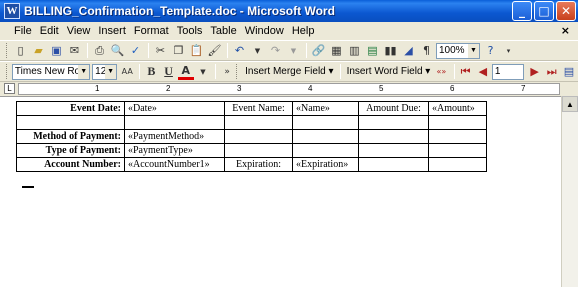 The width and height of the screenshot is (578, 287). Describe the element at coordinates (38, 50) in the screenshot. I see `open-icon: ▰` at that location.